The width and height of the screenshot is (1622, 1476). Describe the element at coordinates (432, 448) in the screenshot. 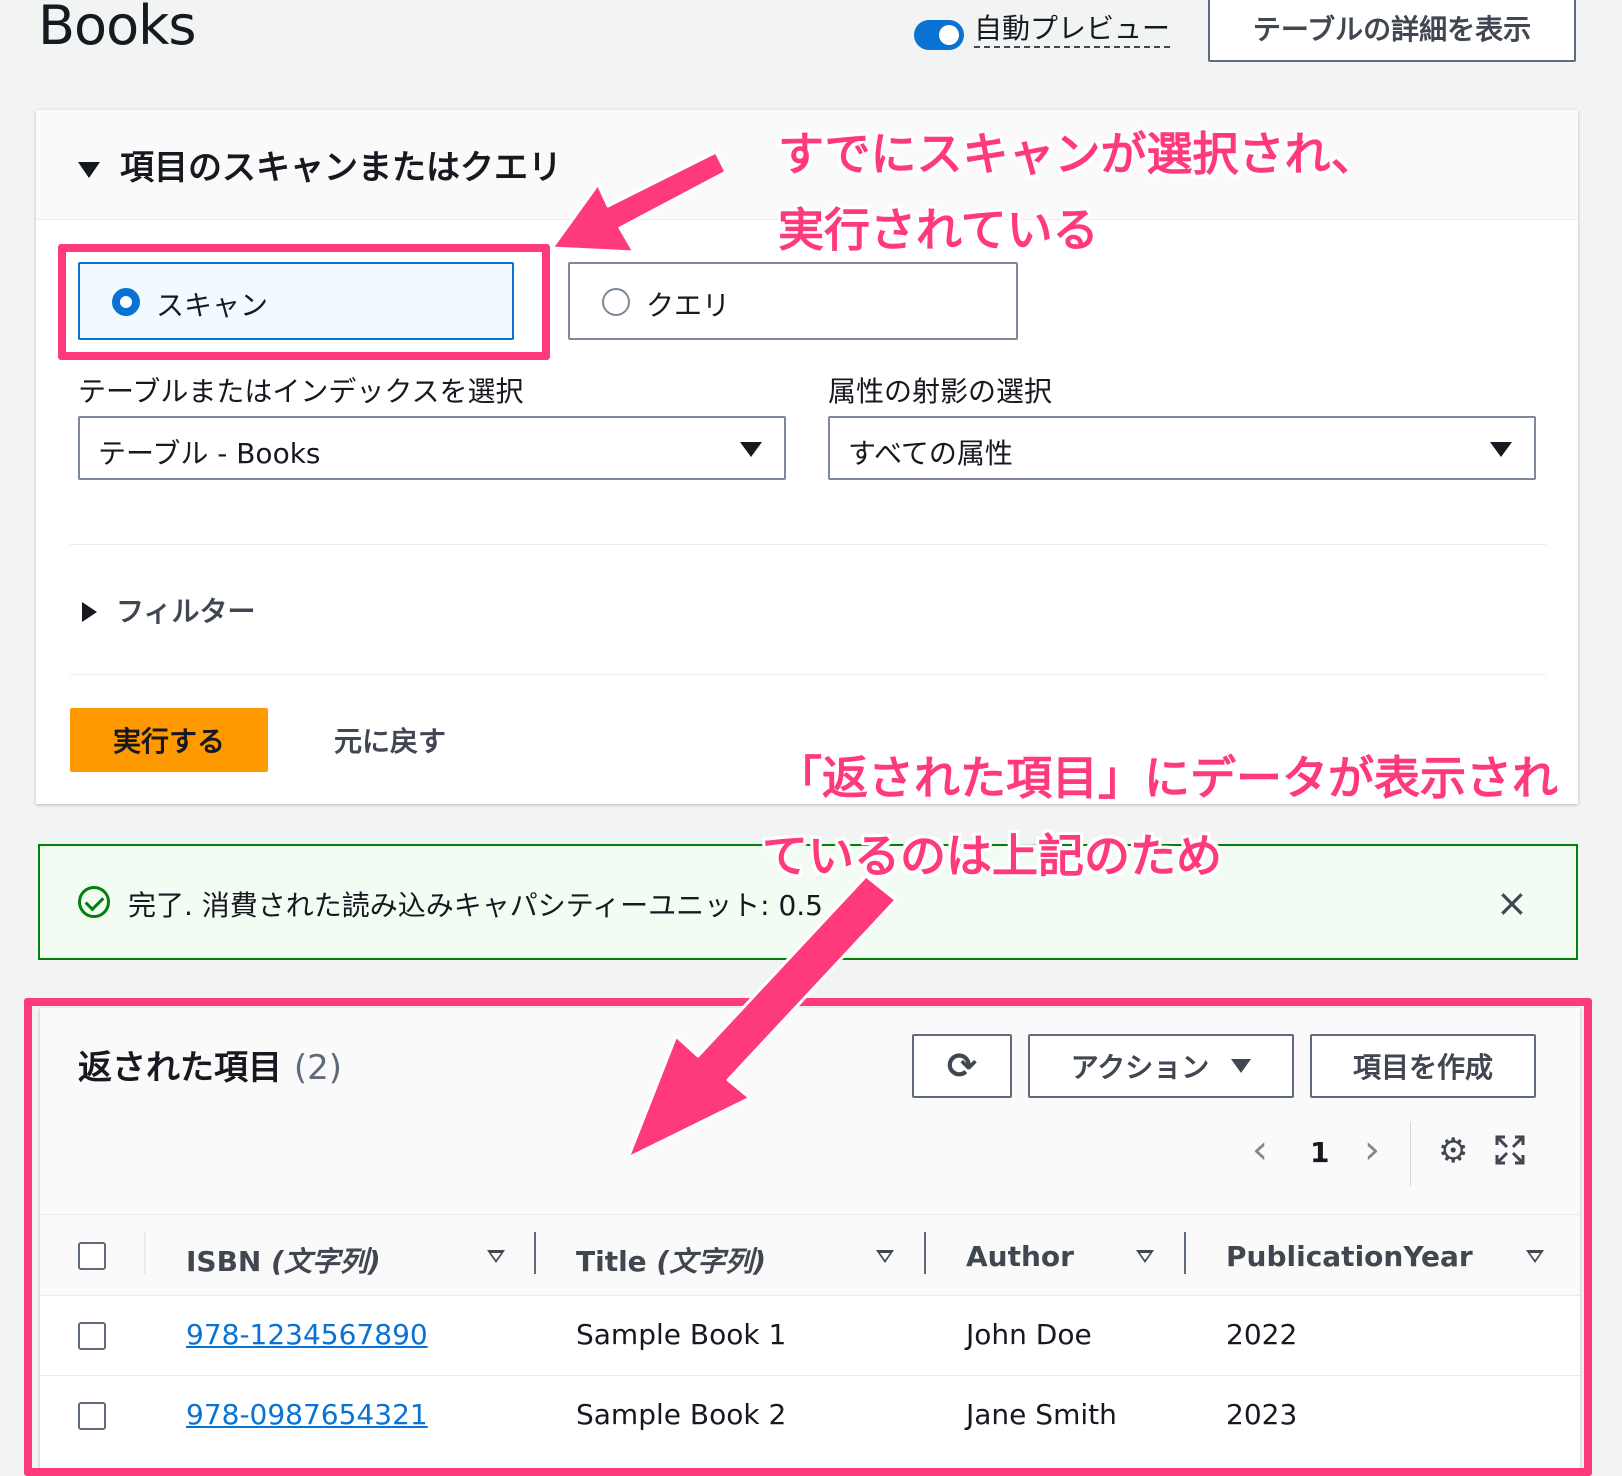

I see `table-select: テーブル - Books` at that location.